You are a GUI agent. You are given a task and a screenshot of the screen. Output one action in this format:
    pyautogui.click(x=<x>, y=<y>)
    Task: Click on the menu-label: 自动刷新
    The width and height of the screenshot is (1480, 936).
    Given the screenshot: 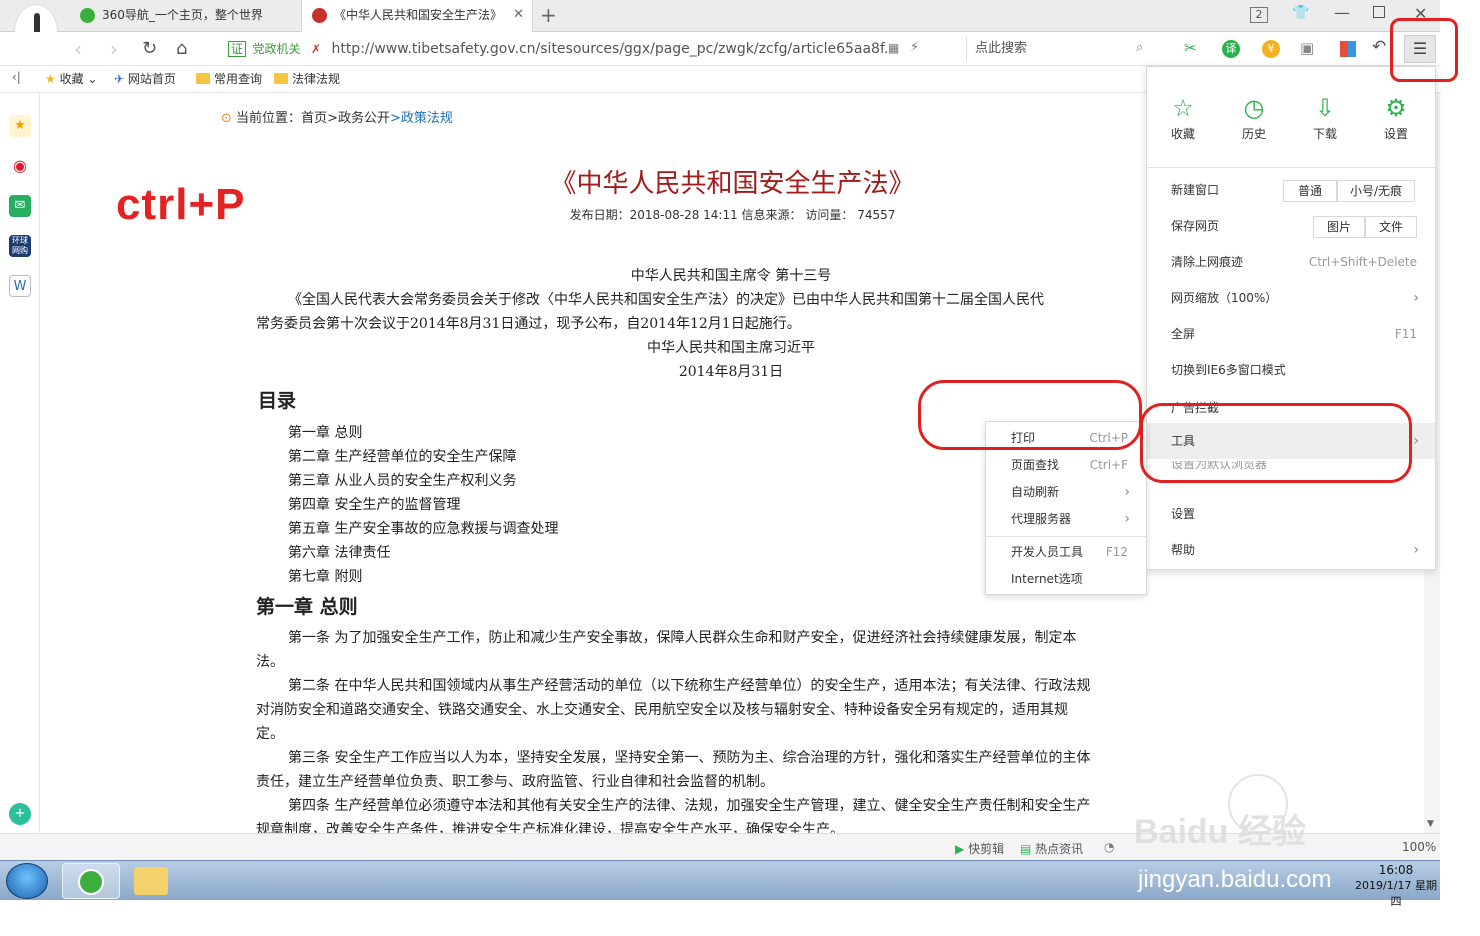 What is the action you would take?
    pyautogui.click(x=1035, y=492)
    